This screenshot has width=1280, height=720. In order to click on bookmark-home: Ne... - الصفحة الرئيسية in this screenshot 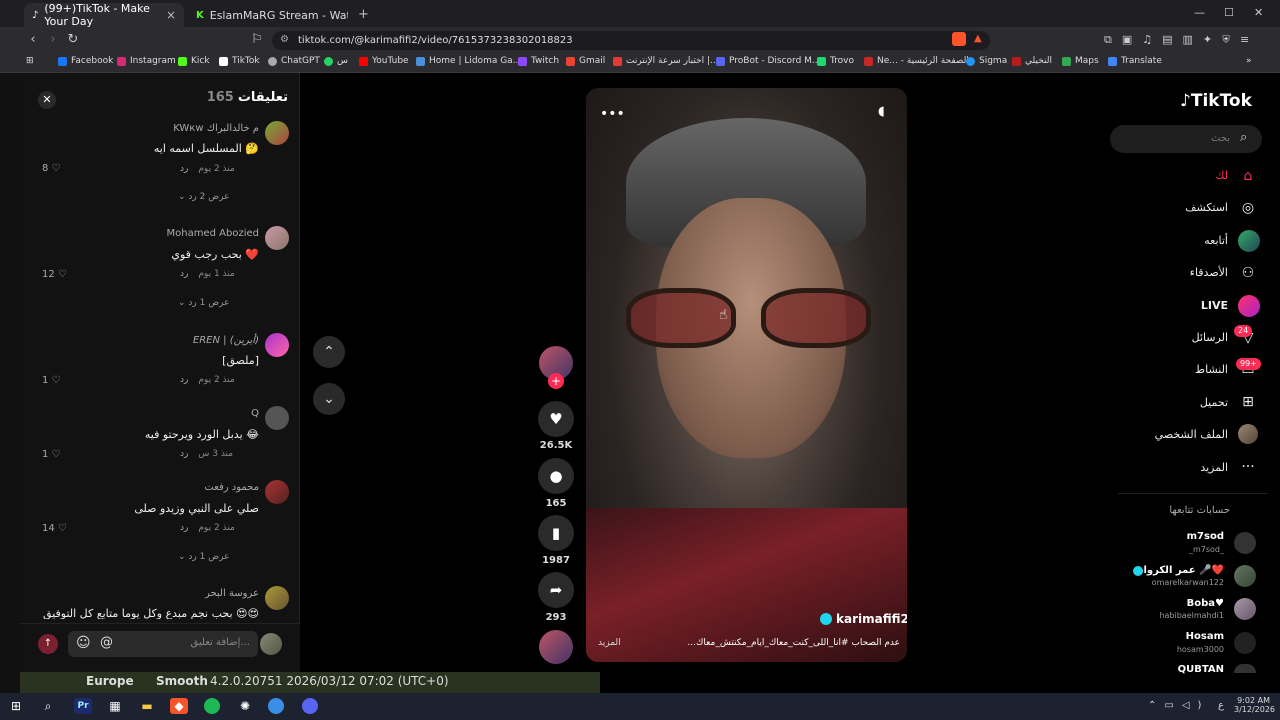, I will do `click(916, 61)`.